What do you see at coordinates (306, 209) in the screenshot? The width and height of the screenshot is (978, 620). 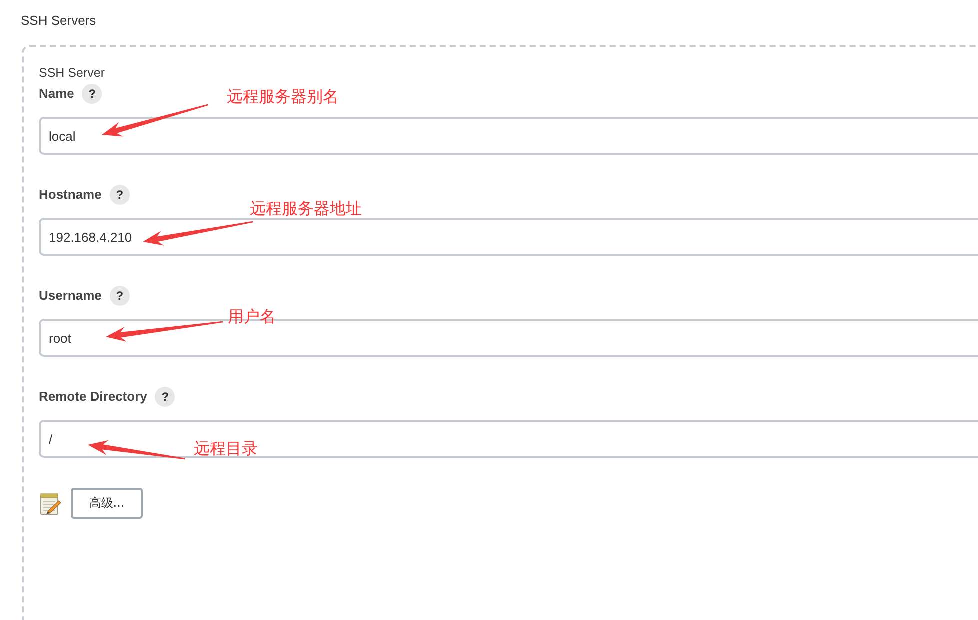 I see `annotation-label: 远程服务器地址` at bounding box center [306, 209].